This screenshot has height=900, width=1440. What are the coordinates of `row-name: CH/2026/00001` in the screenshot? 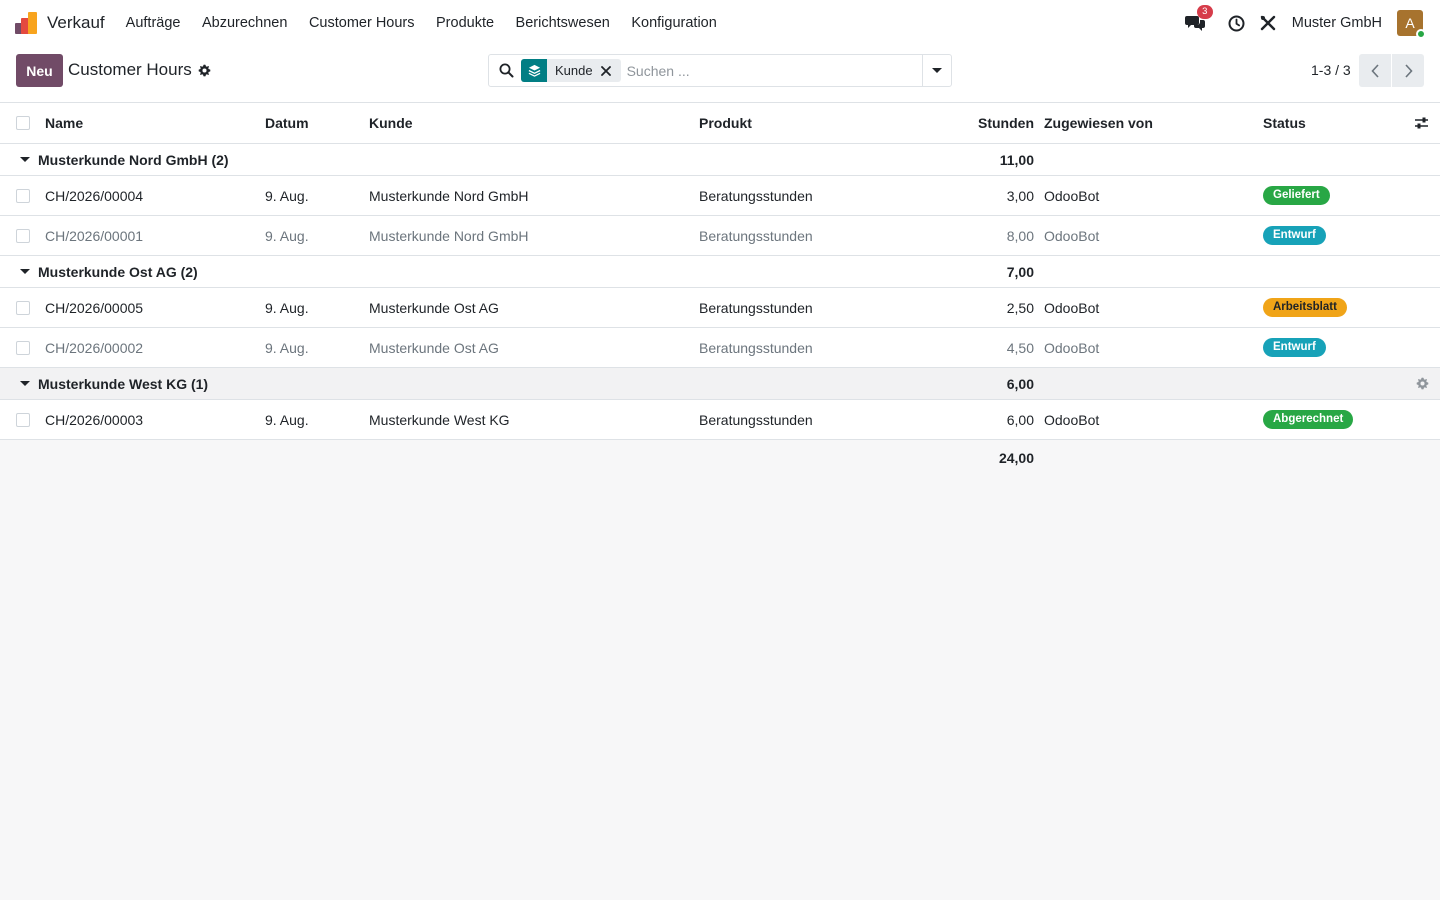 It's located at (94, 235).